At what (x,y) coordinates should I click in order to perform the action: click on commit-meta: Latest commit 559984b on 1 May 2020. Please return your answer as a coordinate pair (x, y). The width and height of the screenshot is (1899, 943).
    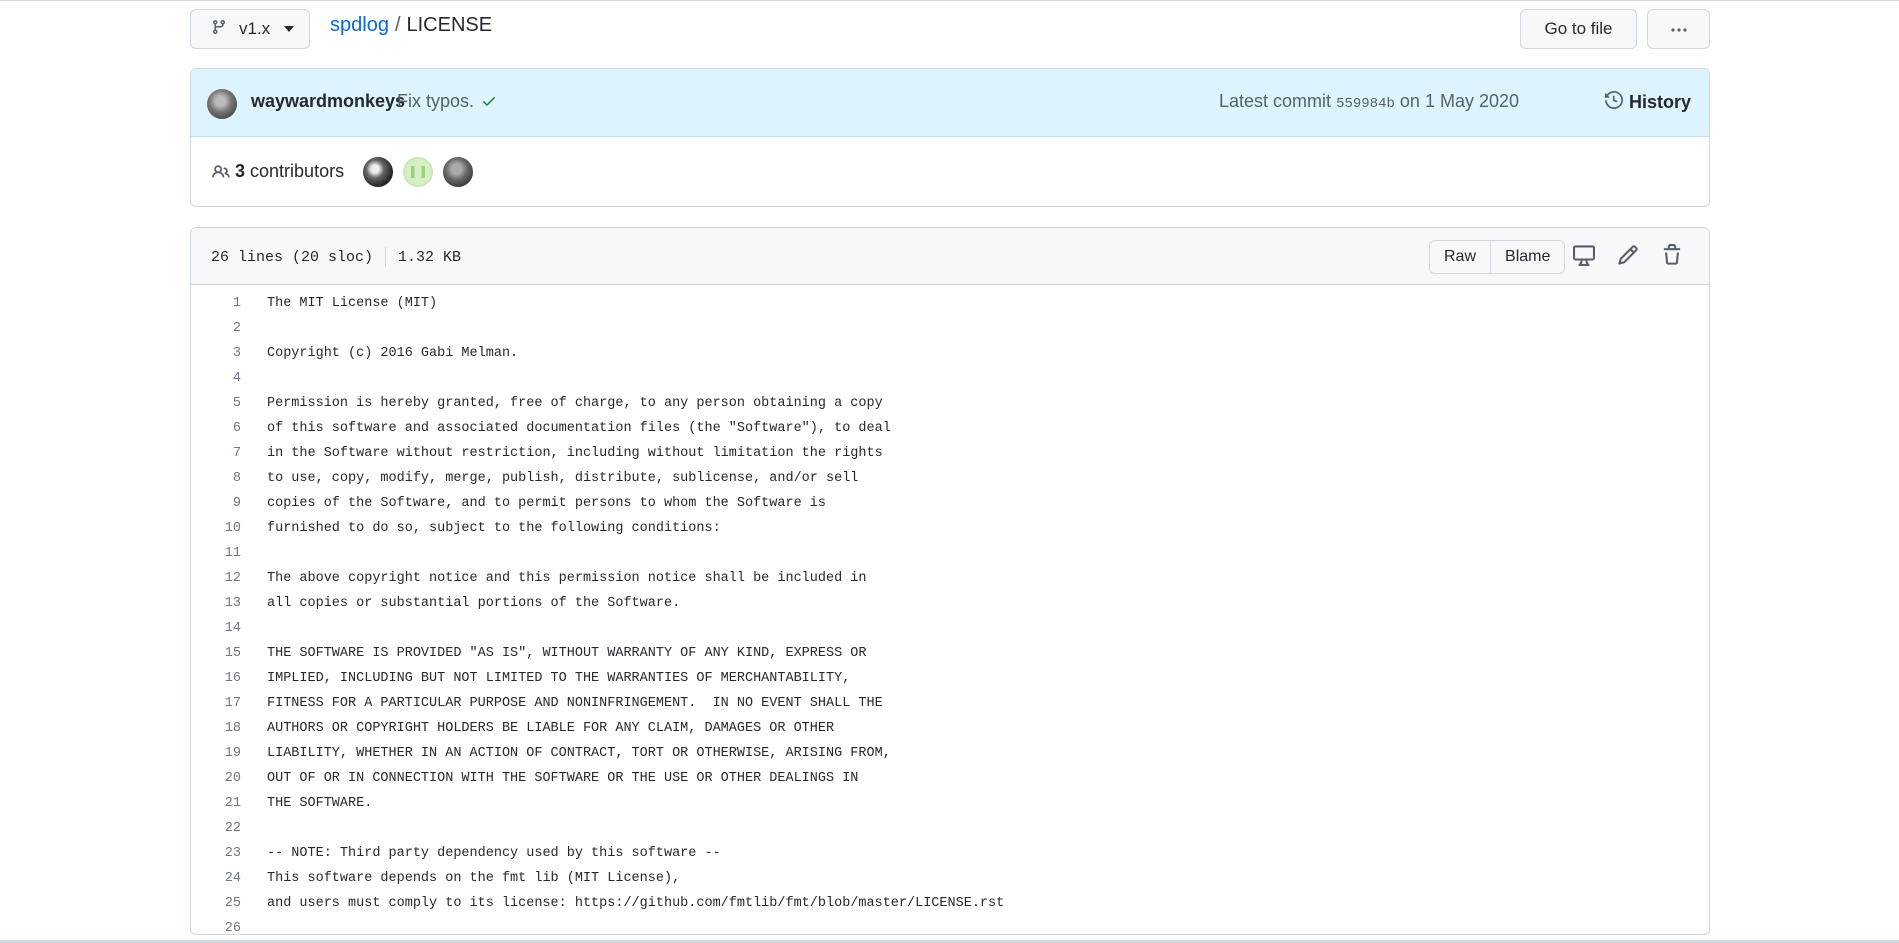
    Looking at the image, I should click on (1369, 101).